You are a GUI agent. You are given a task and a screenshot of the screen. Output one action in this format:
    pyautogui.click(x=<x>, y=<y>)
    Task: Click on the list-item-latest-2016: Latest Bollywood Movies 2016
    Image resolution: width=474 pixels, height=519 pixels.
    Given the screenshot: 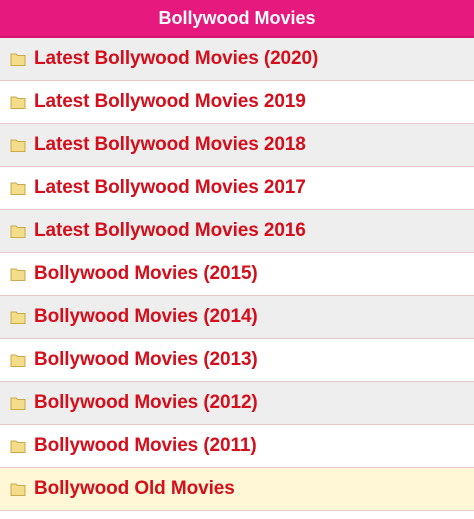 What is the action you would take?
    pyautogui.click(x=237, y=231)
    